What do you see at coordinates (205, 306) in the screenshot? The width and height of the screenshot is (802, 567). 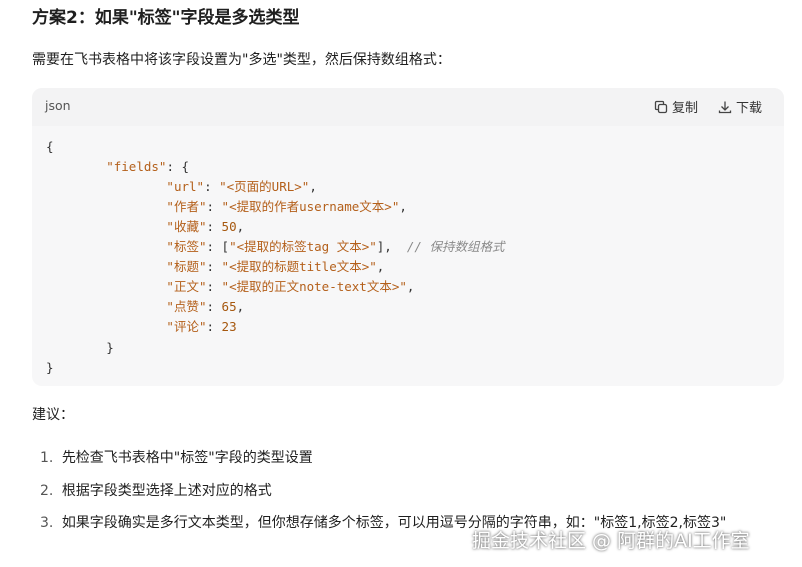 I see `code-line: "点赞": 65,` at bounding box center [205, 306].